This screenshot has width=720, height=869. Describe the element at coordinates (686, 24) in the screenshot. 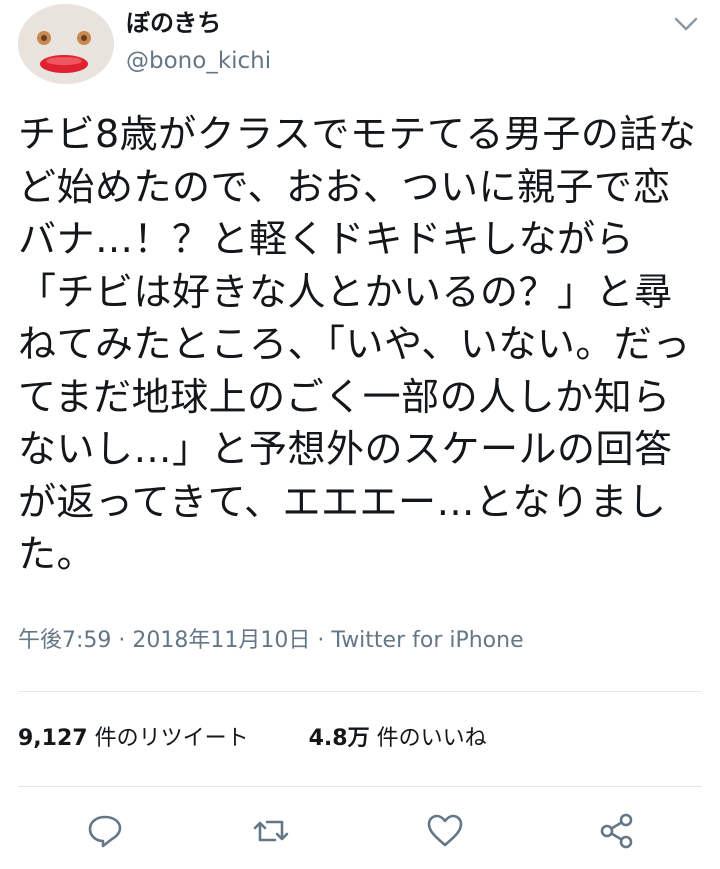

I see `chevron-down-icon` at that location.